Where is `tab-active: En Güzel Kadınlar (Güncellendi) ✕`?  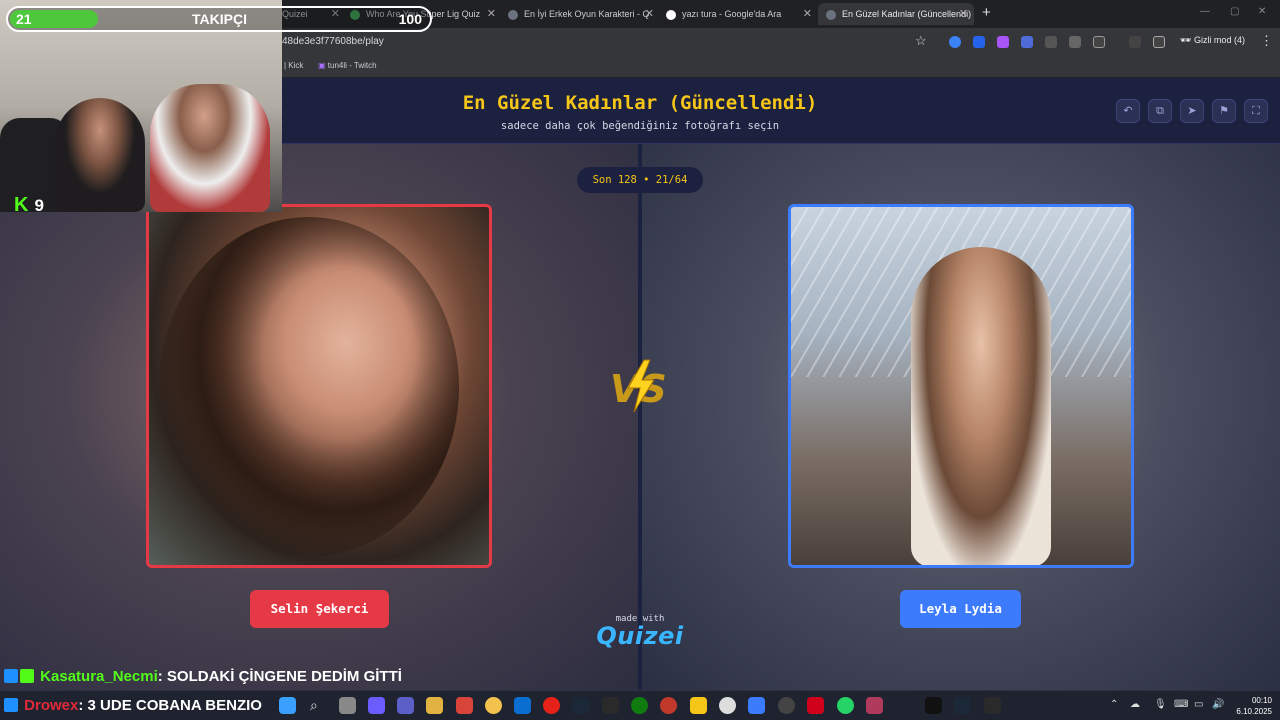
tab-active: En Güzel Kadınlar (Güncellendi) ✕ is located at coordinates (896, 14).